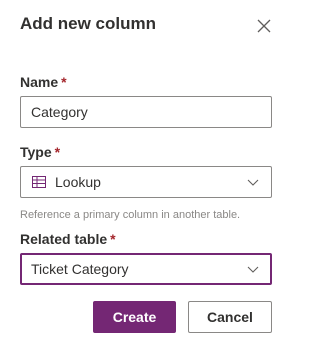  Describe the element at coordinates (146, 112) in the screenshot. I see `name-input: Category` at that location.